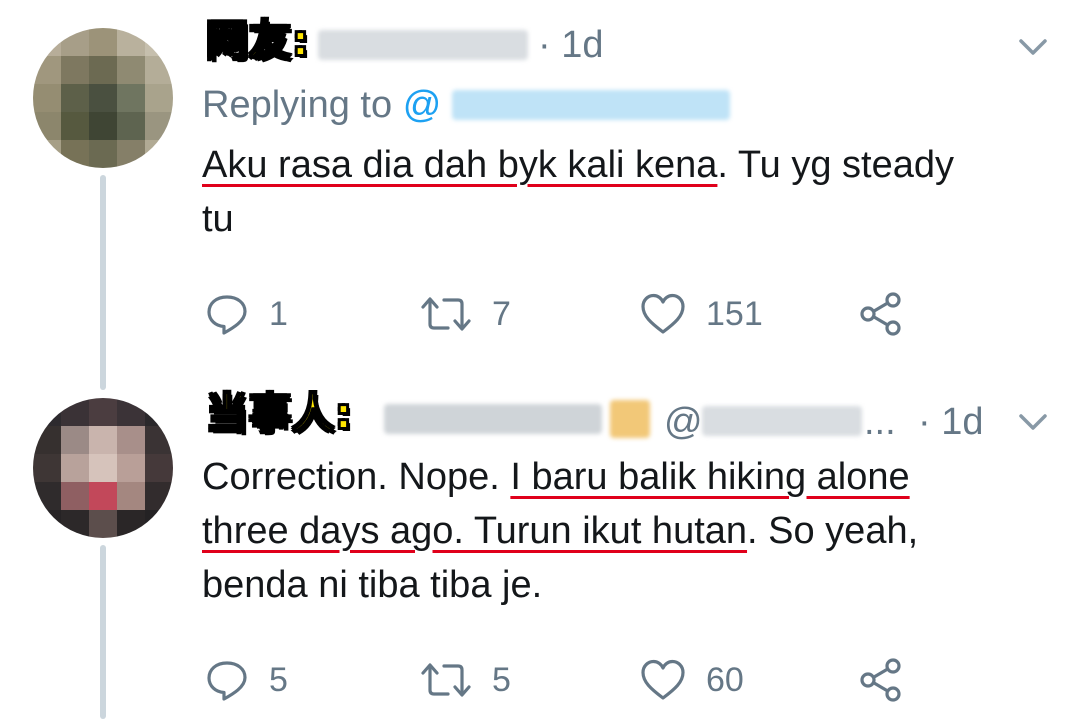  I want to click on reply-count: 1, so click(278, 313).